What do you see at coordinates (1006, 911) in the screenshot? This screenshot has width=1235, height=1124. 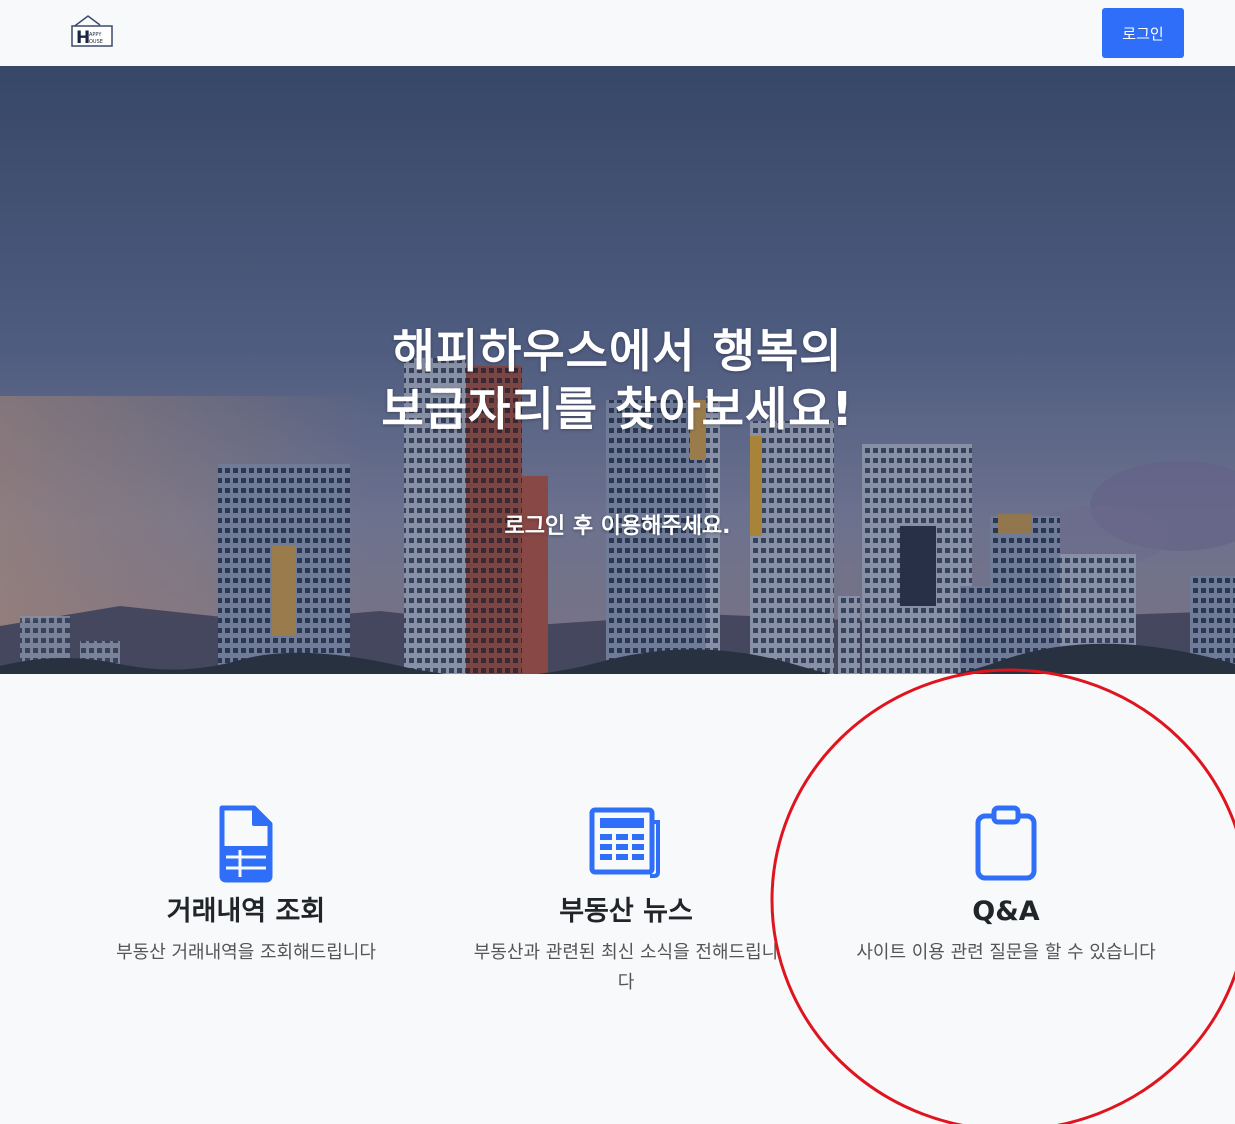 I see `feature-qna-title: Q&A` at bounding box center [1006, 911].